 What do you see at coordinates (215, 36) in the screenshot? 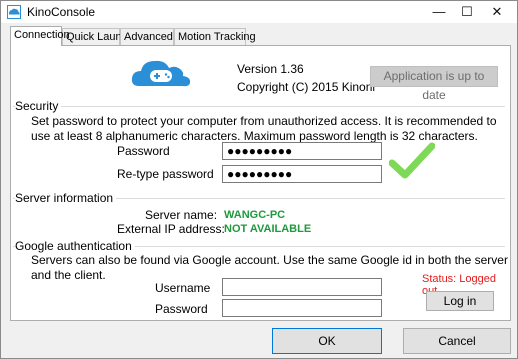
I see `tab-motion-tracking: Motion Tracking` at bounding box center [215, 36].